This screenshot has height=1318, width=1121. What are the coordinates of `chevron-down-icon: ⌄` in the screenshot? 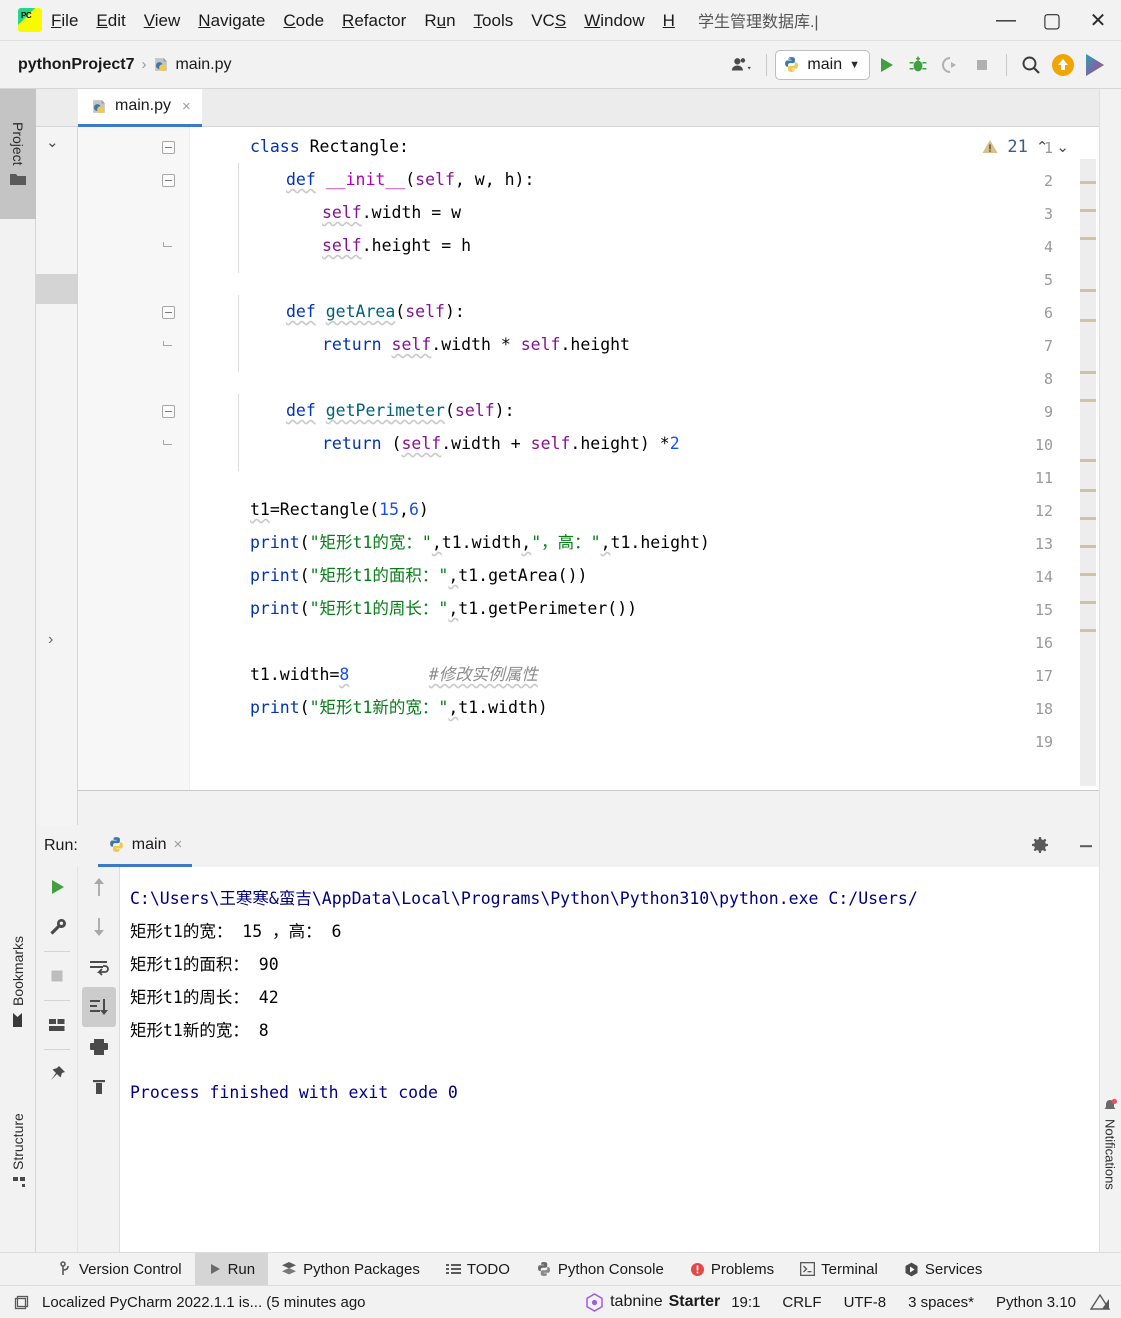 It's located at (52, 142).